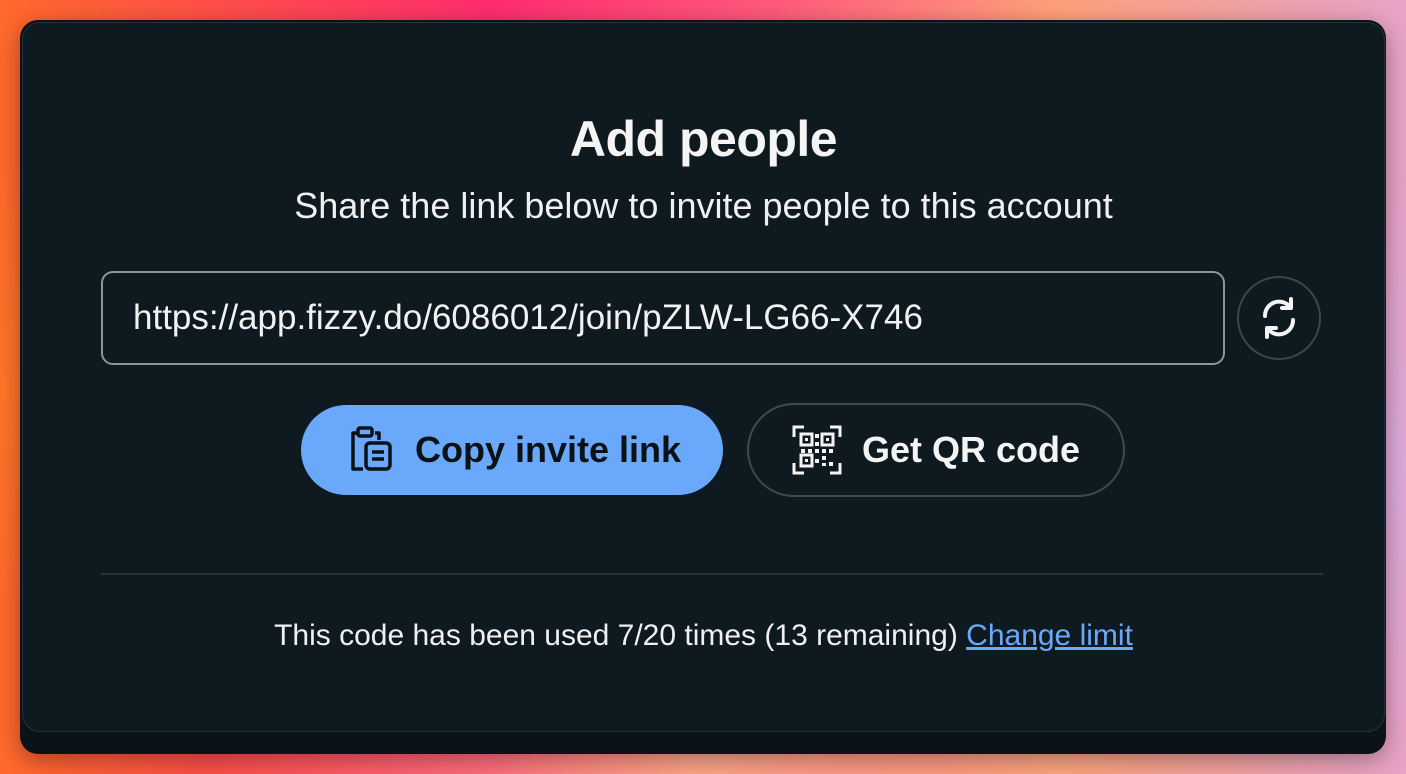  Describe the element at coordinates (1049, 635) in the screenshot. I see `change-limit-link: Change limit` at that location.